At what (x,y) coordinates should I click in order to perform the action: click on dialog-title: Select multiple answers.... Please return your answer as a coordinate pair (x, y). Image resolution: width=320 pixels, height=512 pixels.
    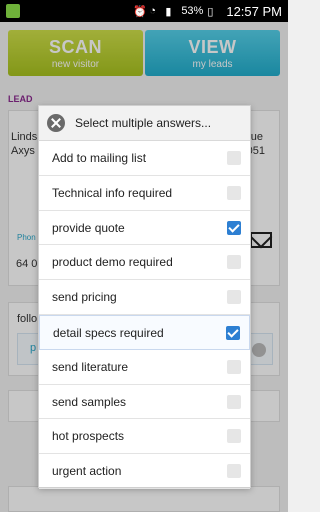
    Looking at the image, I should click on (143, 123).